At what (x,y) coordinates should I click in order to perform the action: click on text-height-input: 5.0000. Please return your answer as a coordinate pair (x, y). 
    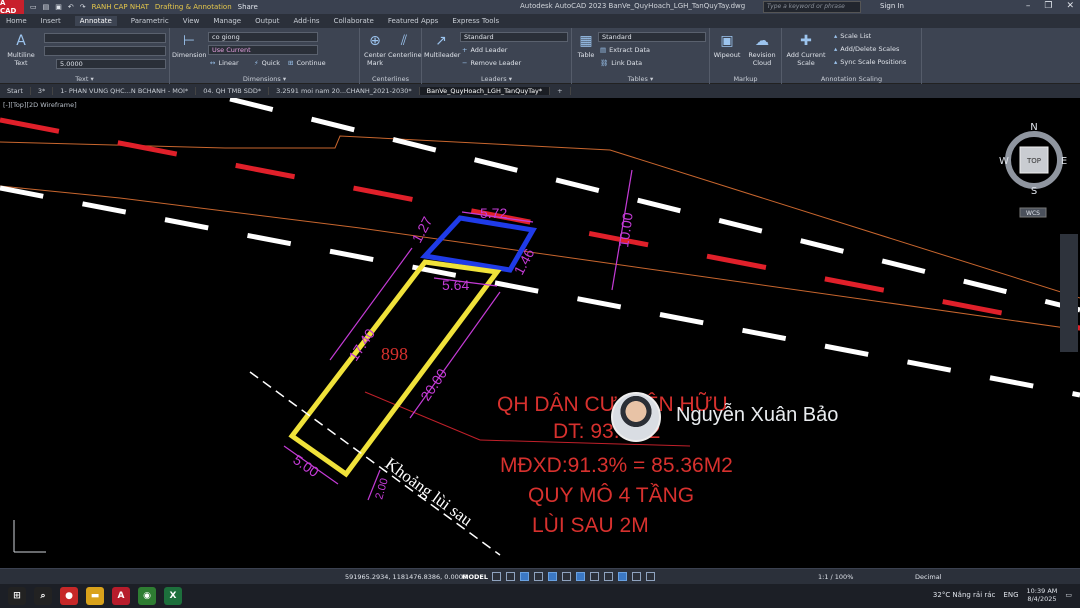
    Looking at the image, I should click on (111, 64).